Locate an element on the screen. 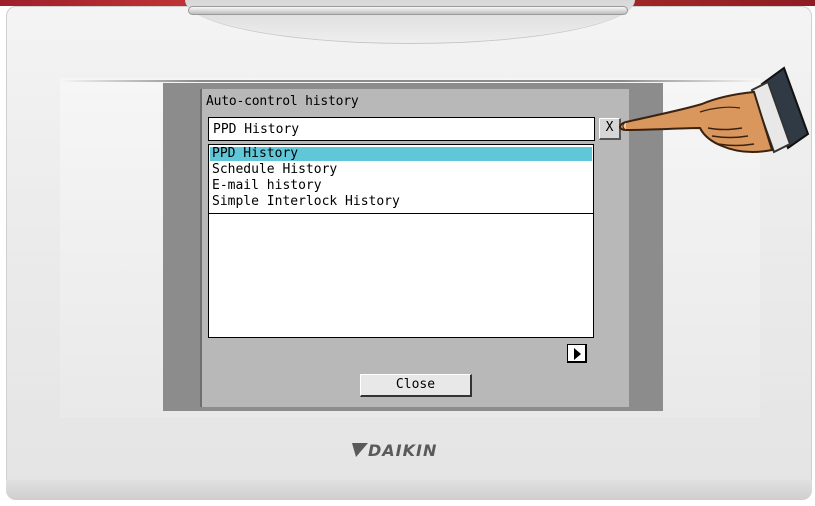 This screenshot has height=506, width=815. close-button: Close is located at coordinates (416, 385).